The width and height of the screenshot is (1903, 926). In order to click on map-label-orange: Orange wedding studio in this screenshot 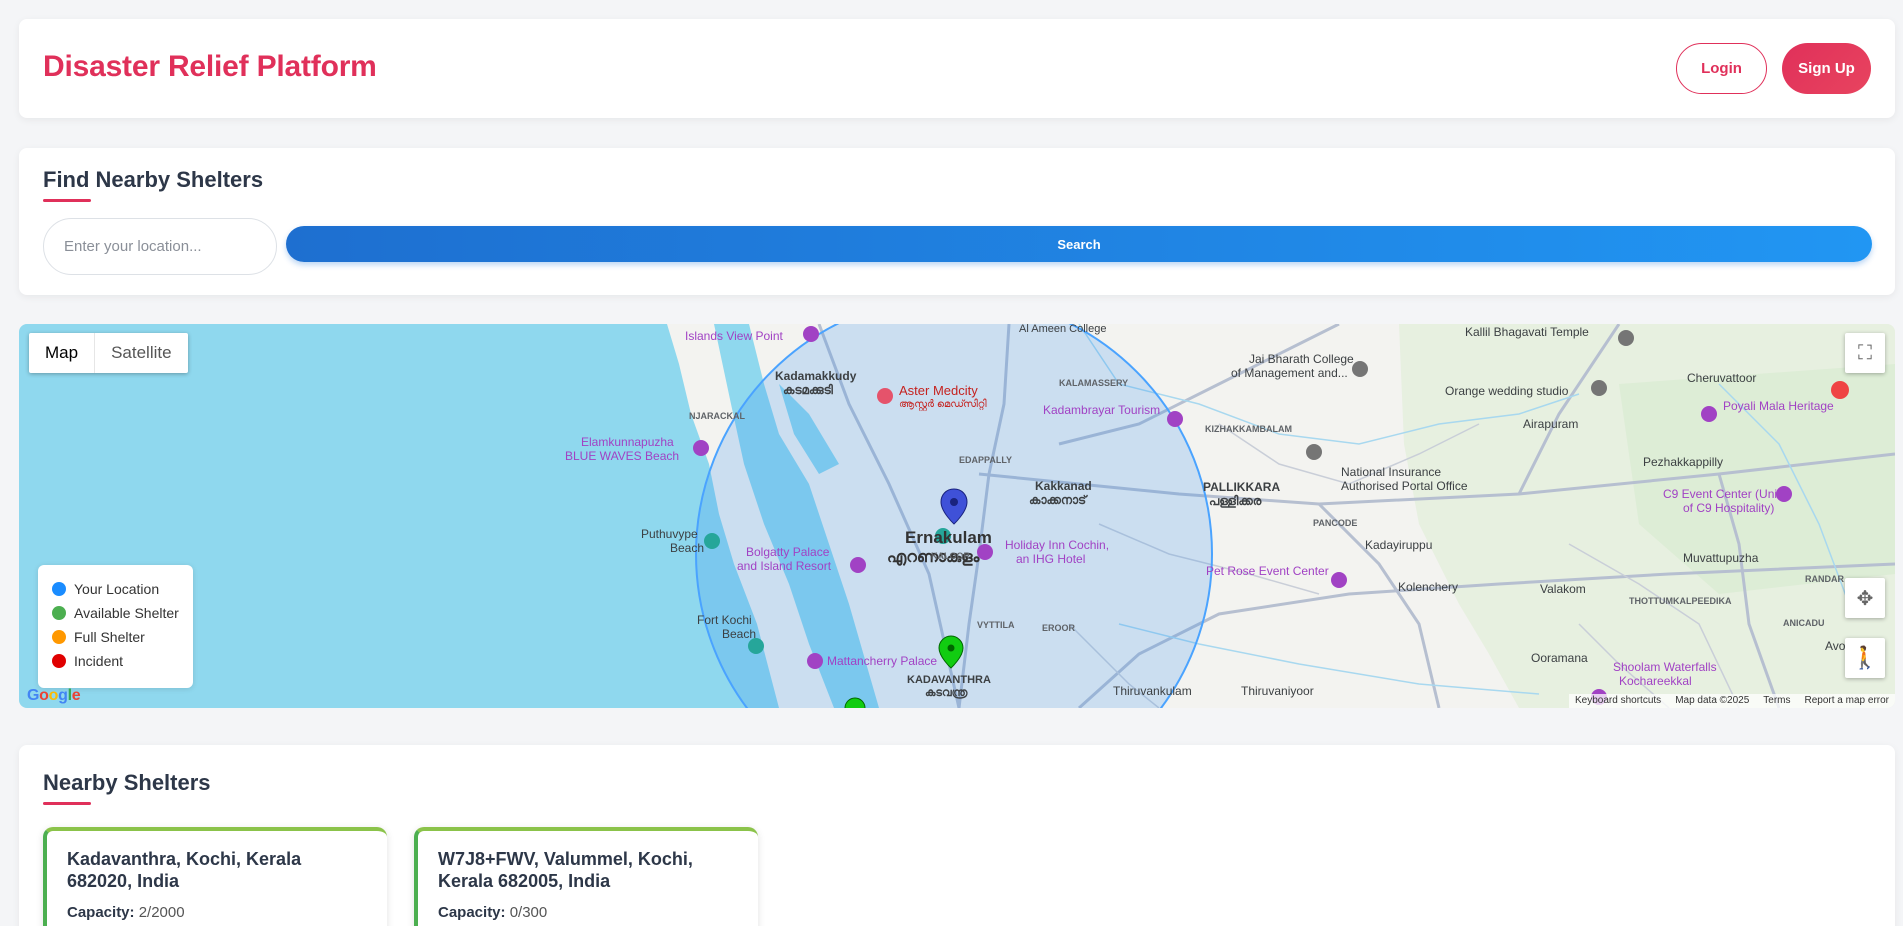, I will do `click(1507, 391)`.